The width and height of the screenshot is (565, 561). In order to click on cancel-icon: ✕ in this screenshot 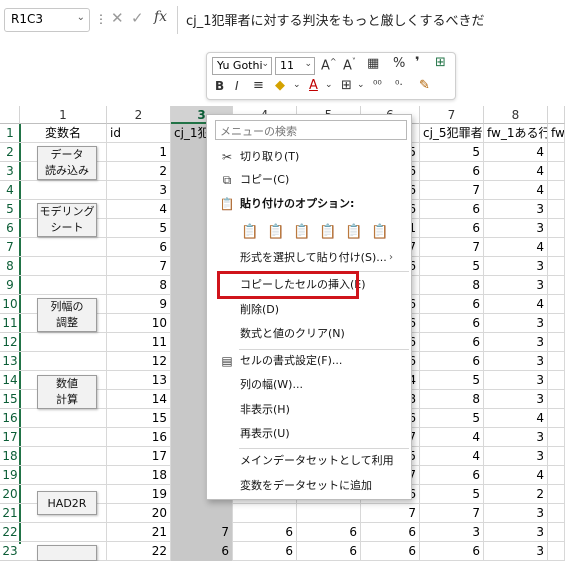, I will do `click(117, 18)`.